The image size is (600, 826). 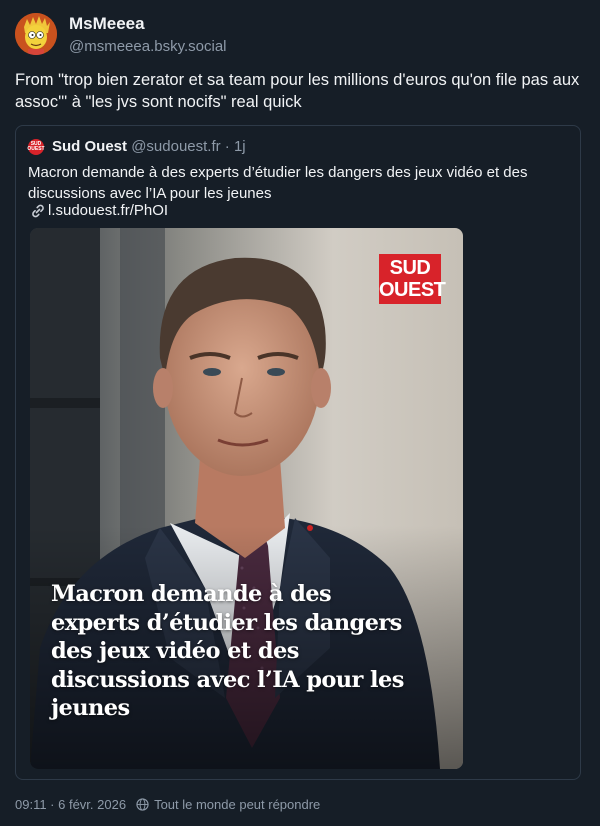 I want to click on brand-line-1: SUD, so click(x=410, y=268).